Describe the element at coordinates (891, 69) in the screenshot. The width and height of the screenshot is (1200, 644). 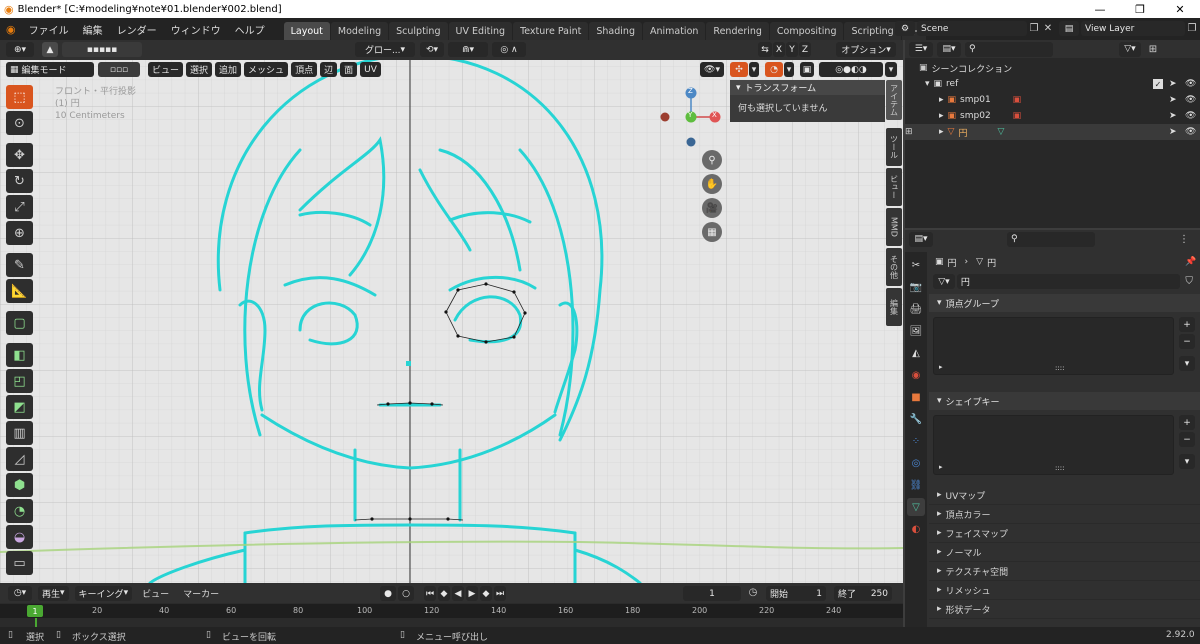
I see `shading-dropdown-icon: ▾` at that location.